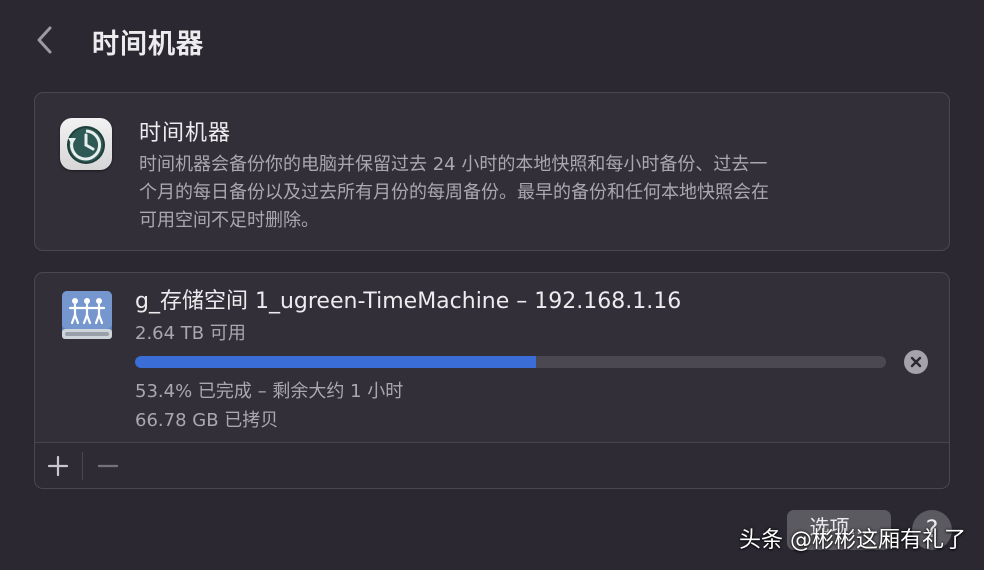 This screenshot has height=570, width=984. What do you see at coordinates (453, 164) in the screenshot?
I see `description-line: 时间机器会备份你的电脑并保留过去 24 小时的本地快照和每小时备份、过去一` at bounding box center [453, 164].